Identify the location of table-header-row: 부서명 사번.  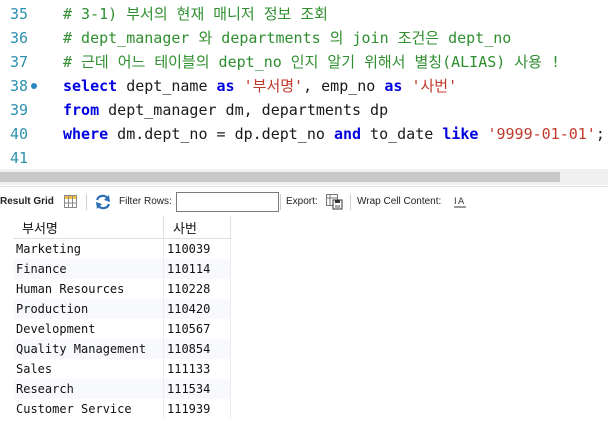
(122, 227).